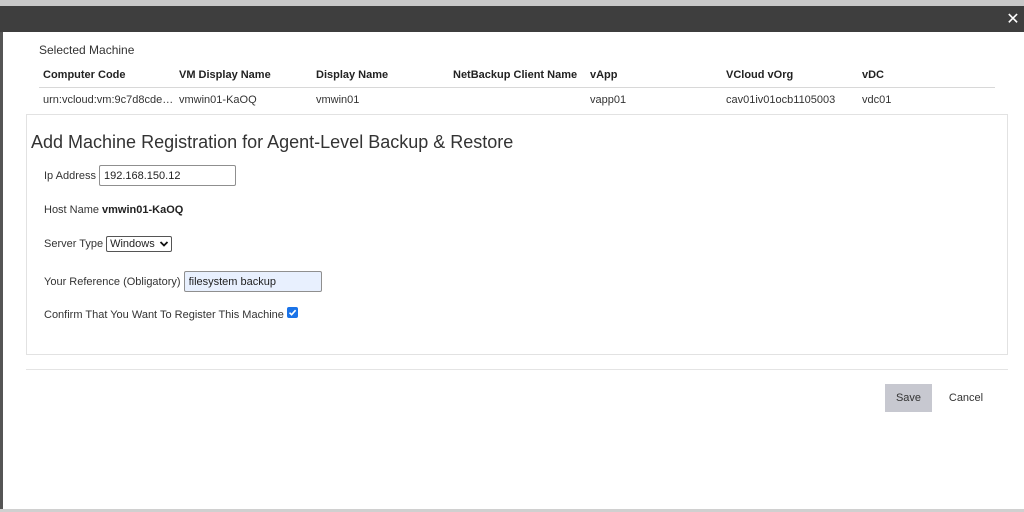 This screenshot has width=1024, height=512. I want to click on server-type-label: Server Type, so click(74, 244).